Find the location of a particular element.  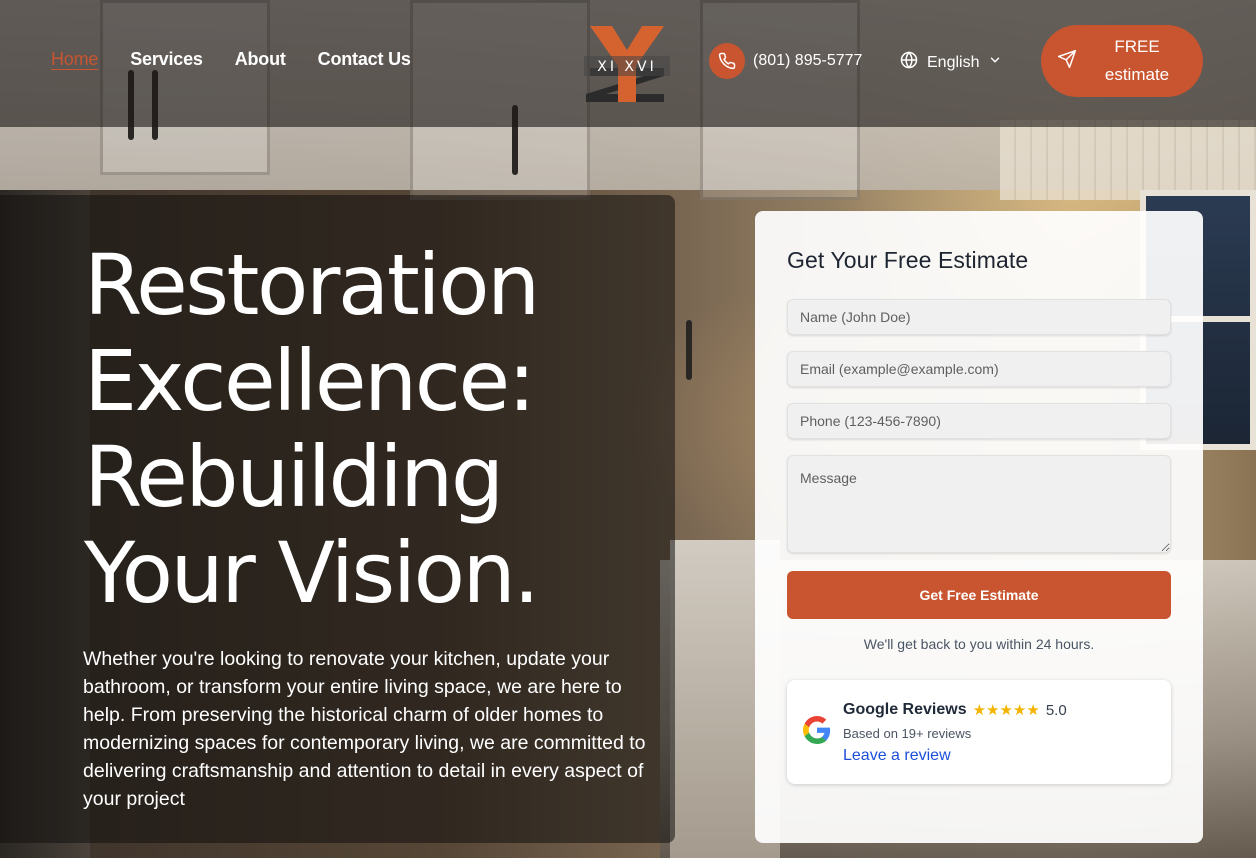

reviews-count: Based on 19+ reviews is located at coordinates (907, 733).